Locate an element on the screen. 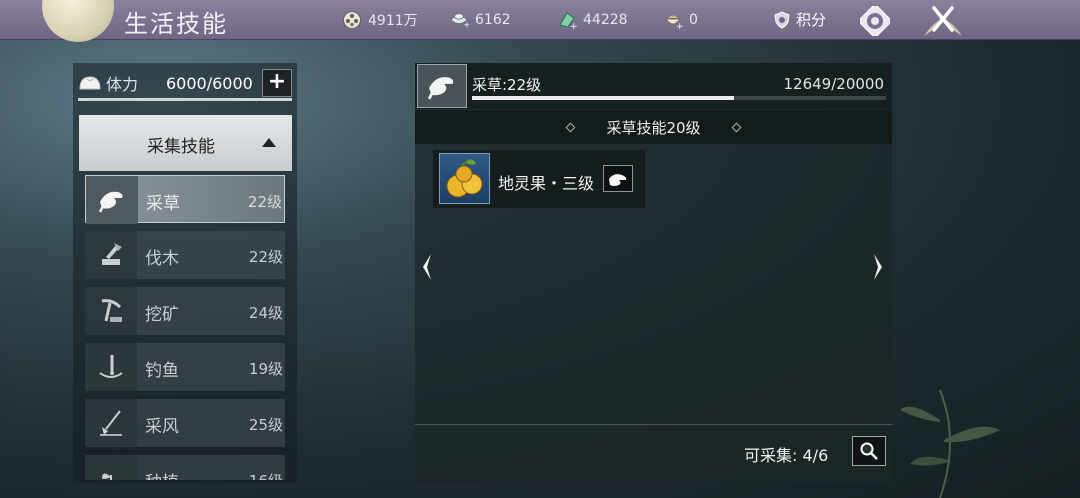  resource-coins: 4911万 is located at coordinates (380, 20).